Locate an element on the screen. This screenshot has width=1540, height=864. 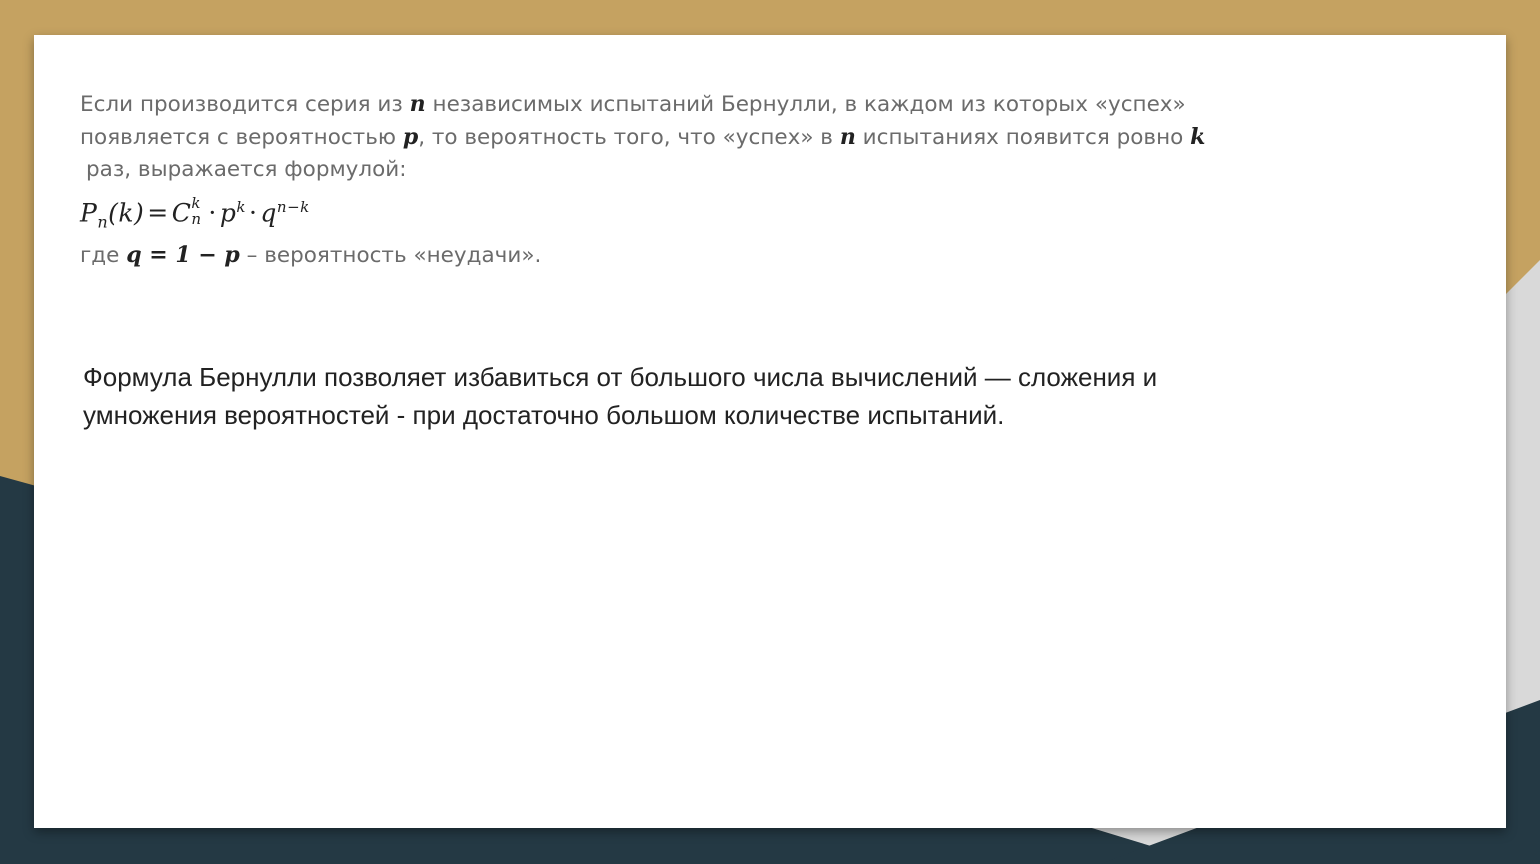
bernoulli-formula: Pn(k) = Ck n · pk · qn−k is located at coordinates (195, 213).